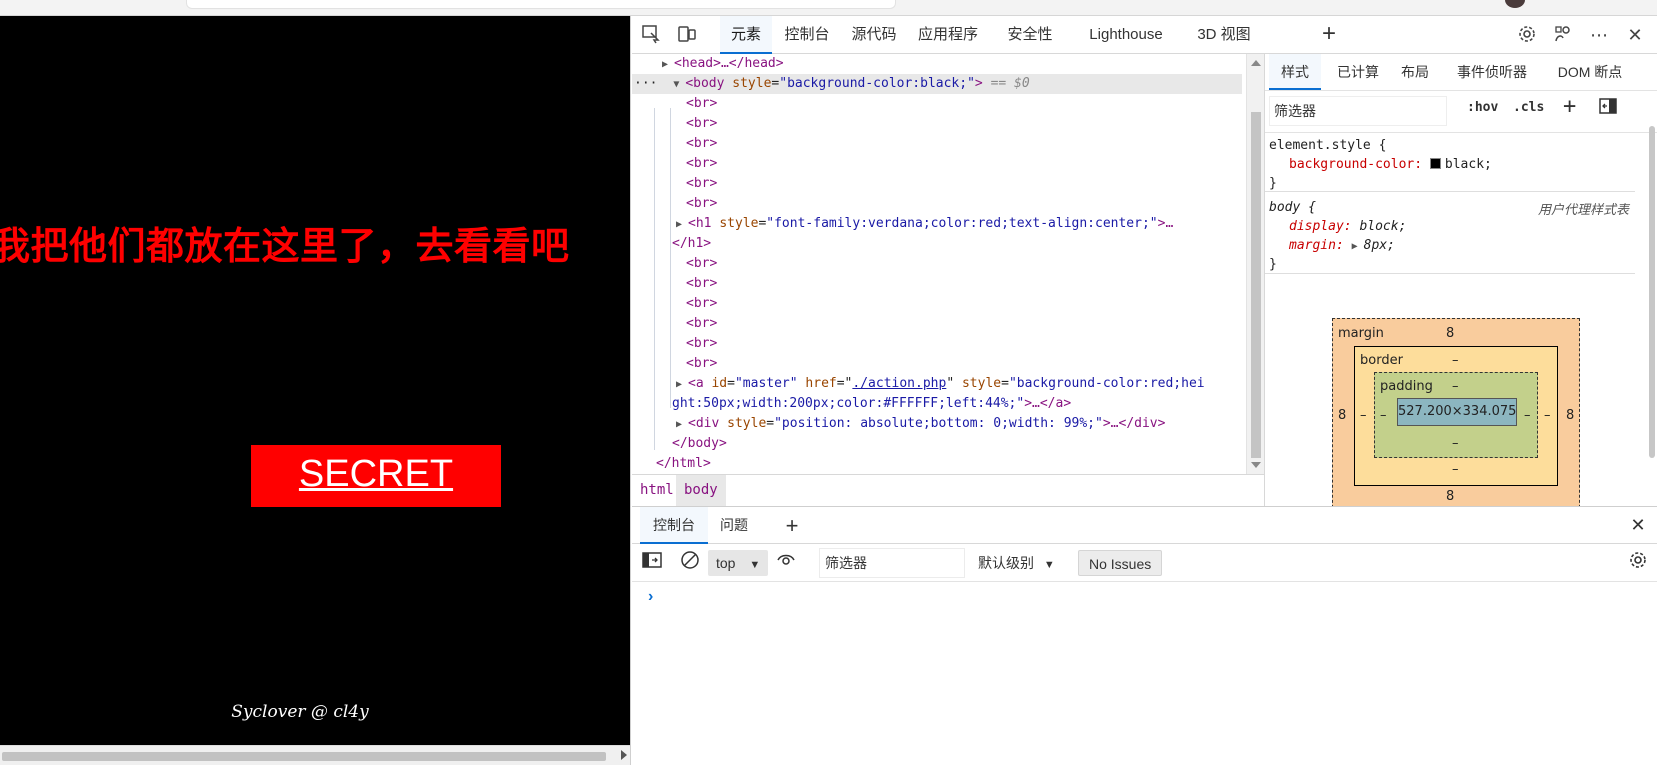  What do you see at coordinates (1295, 72) in the screenshot?
I see `tab-styles: 样式` at bounding box center [1295, 72].